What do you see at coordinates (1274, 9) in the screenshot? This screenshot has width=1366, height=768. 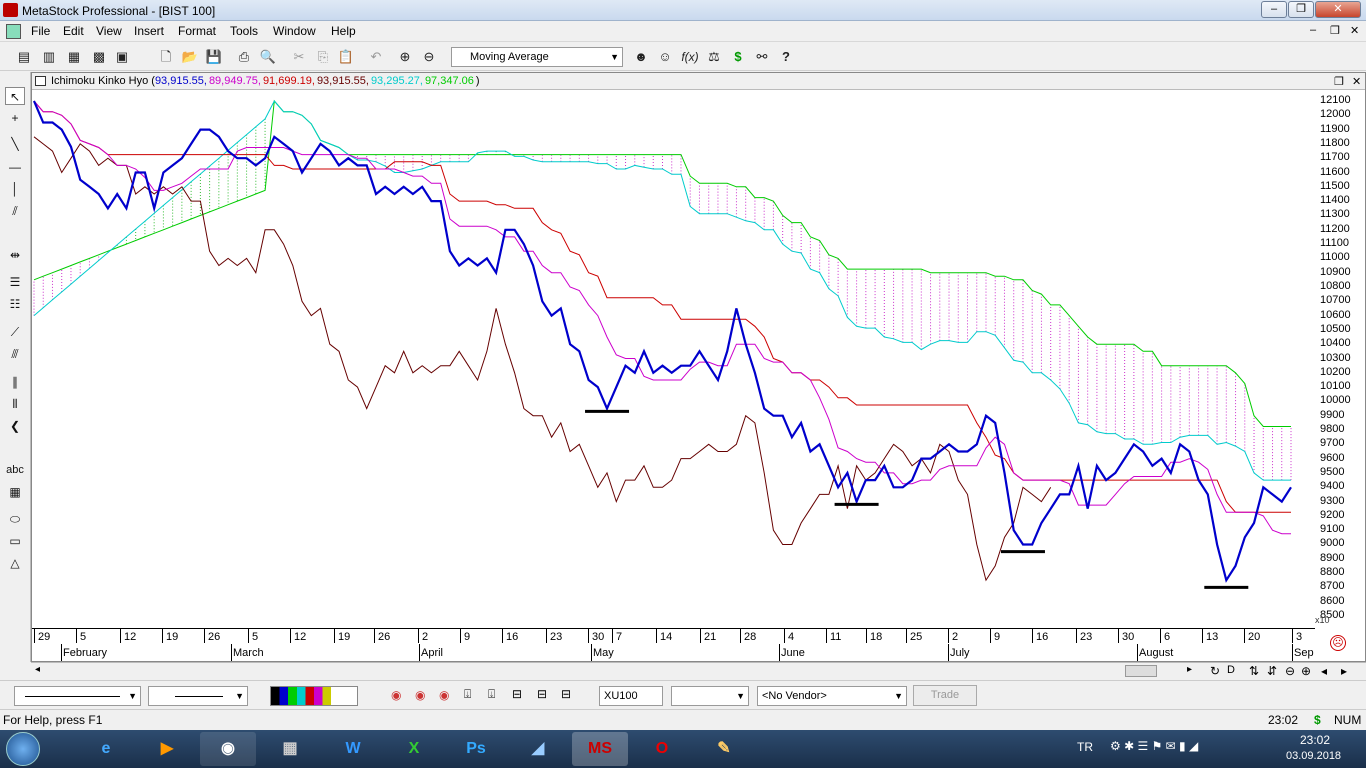 I see `minimize-button: –` at bounding box center [1274, 9].